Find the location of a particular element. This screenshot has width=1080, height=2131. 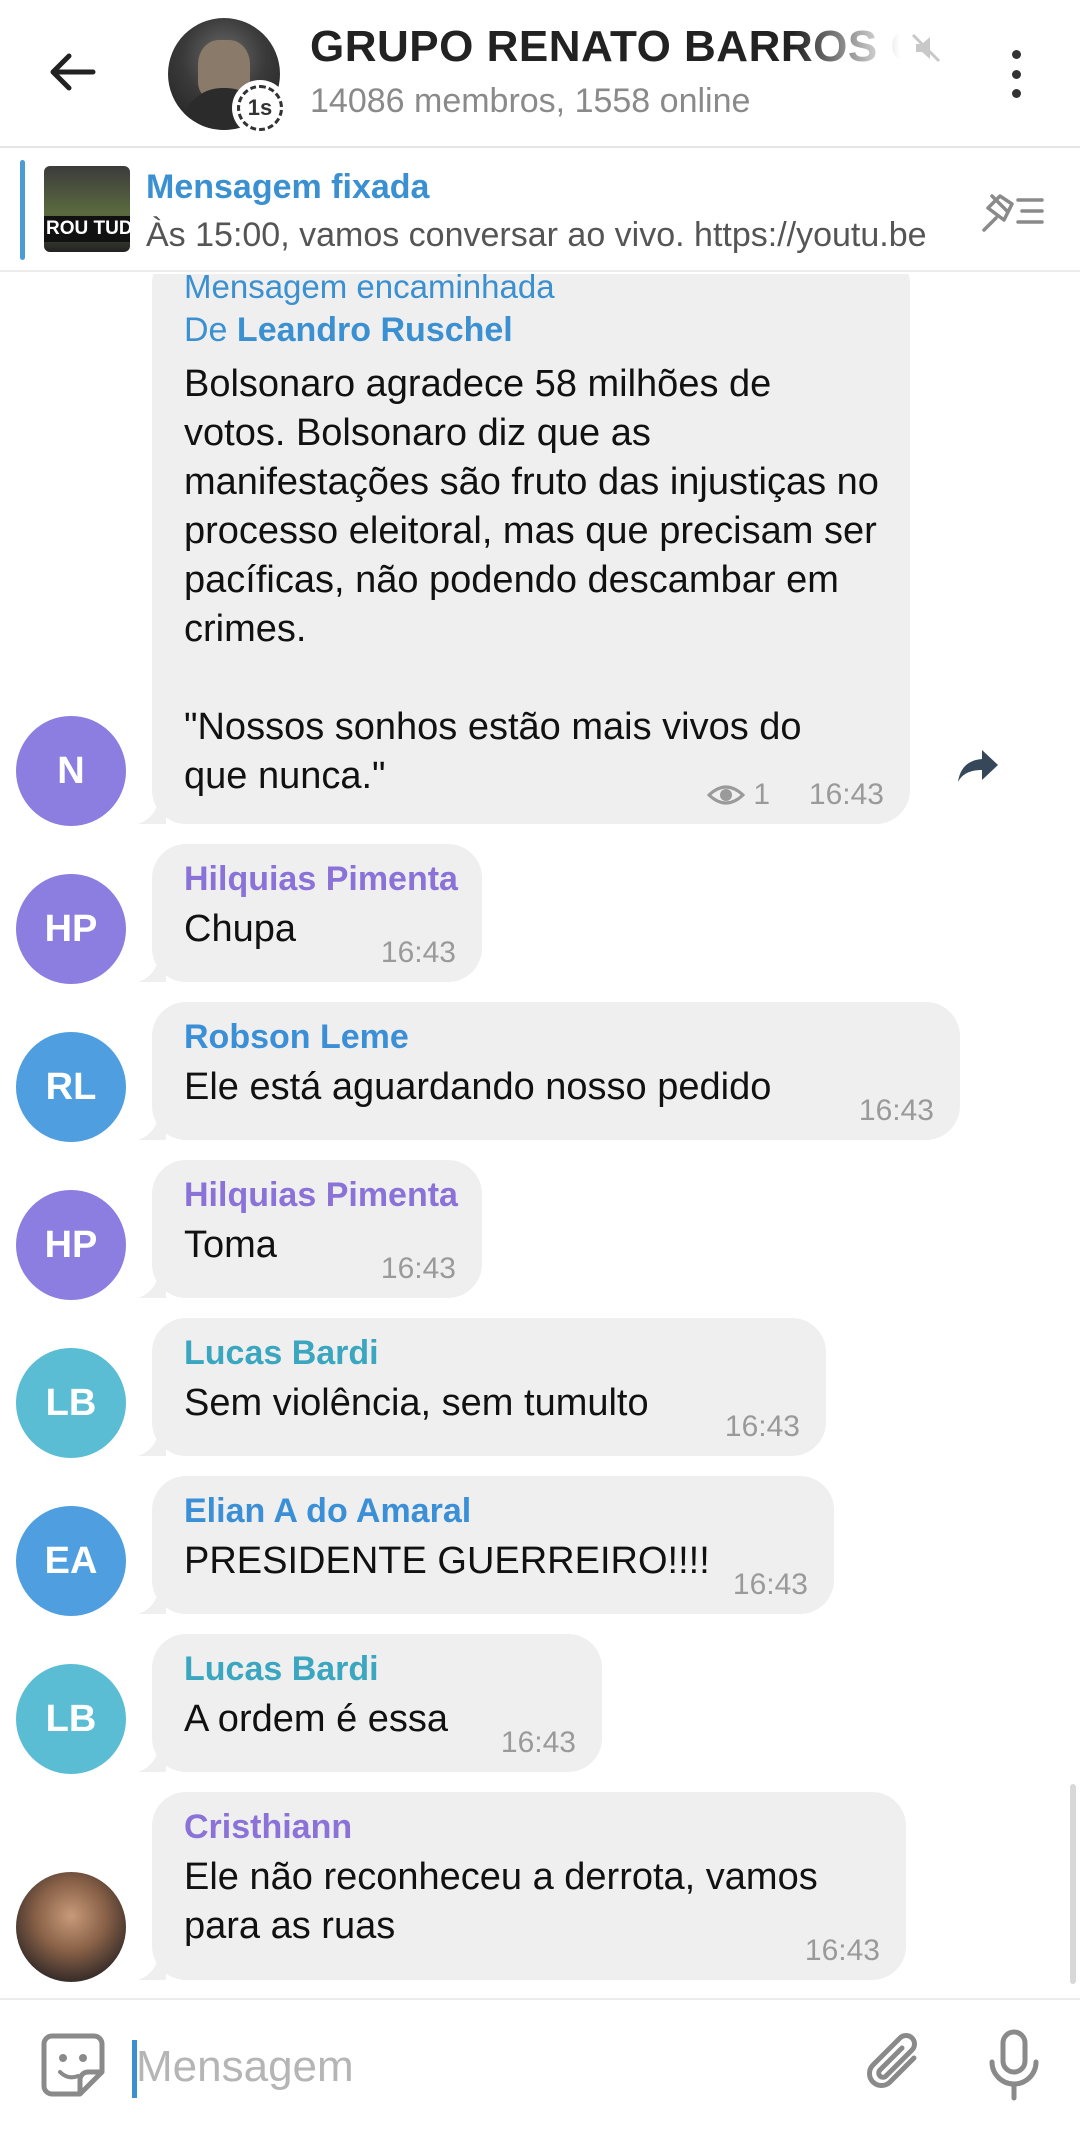

message-sender: Robson Leme is located at coordinates (557, 1037).